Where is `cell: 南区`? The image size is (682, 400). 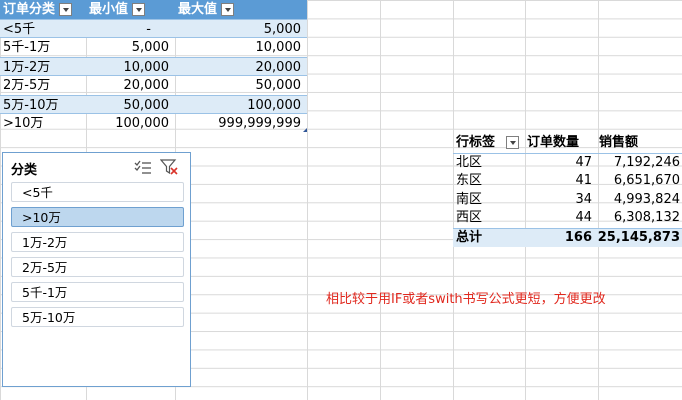 cell: 南区 is located at coordinates (488, 200).